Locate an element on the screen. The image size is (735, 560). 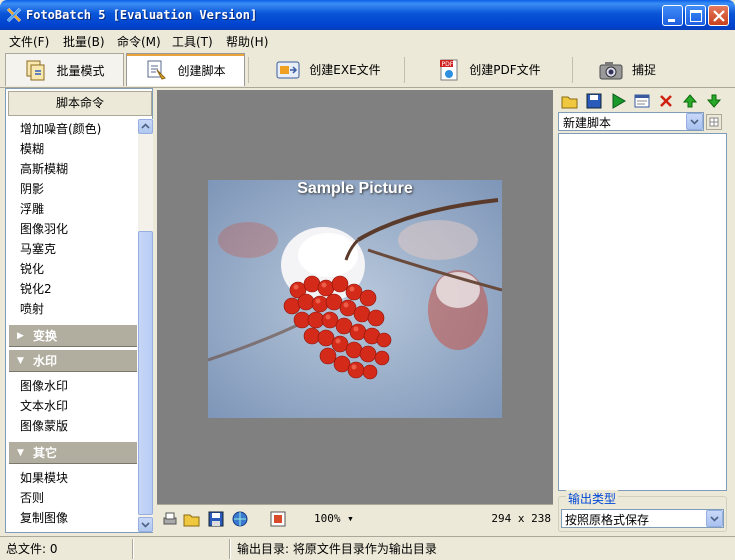
batch-mode-icon is located at coordinates (35, 70).